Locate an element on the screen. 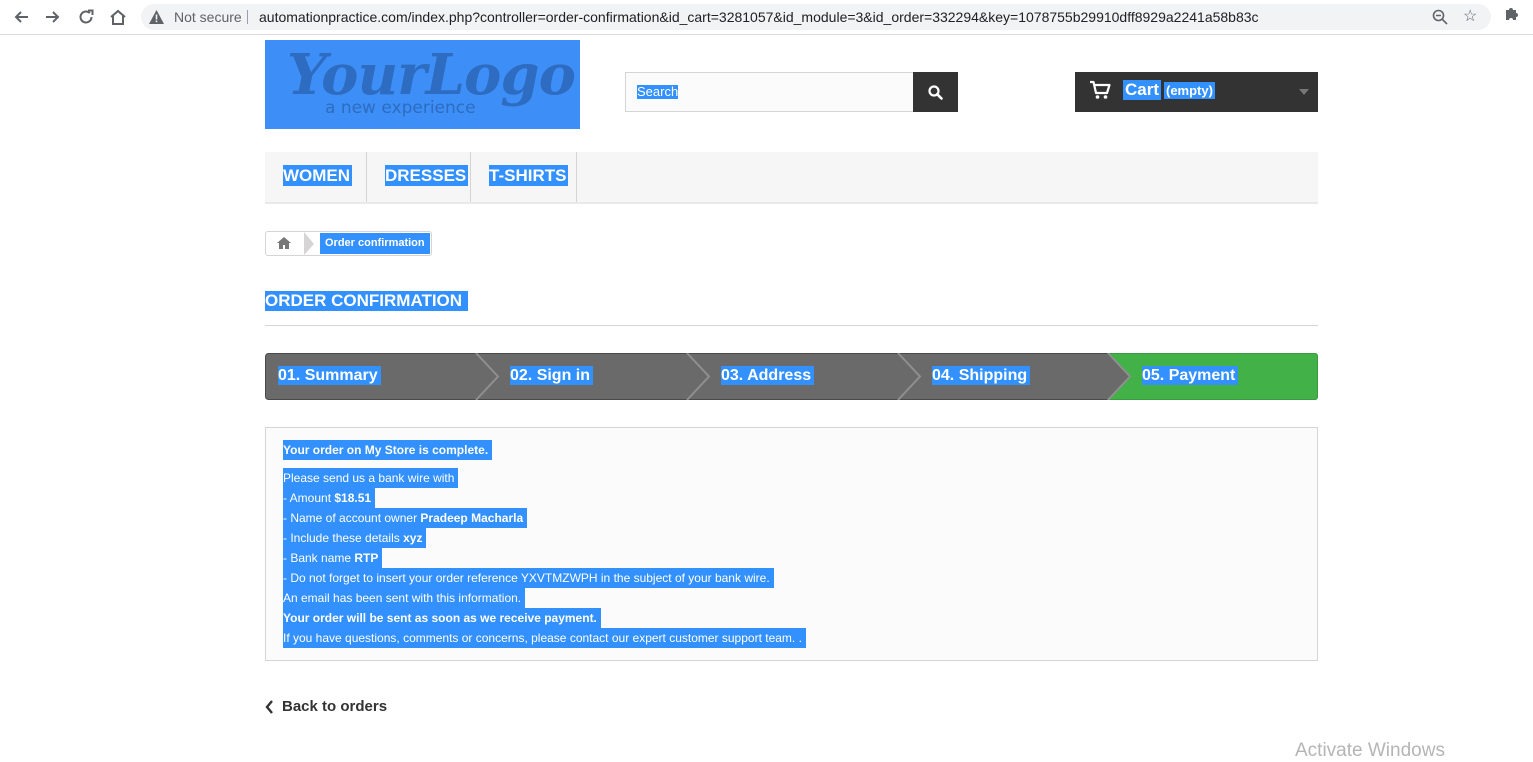 This screenshot has width=1533, height=762. extensions-puzzle-icon is located at coordinates (1512, 14).